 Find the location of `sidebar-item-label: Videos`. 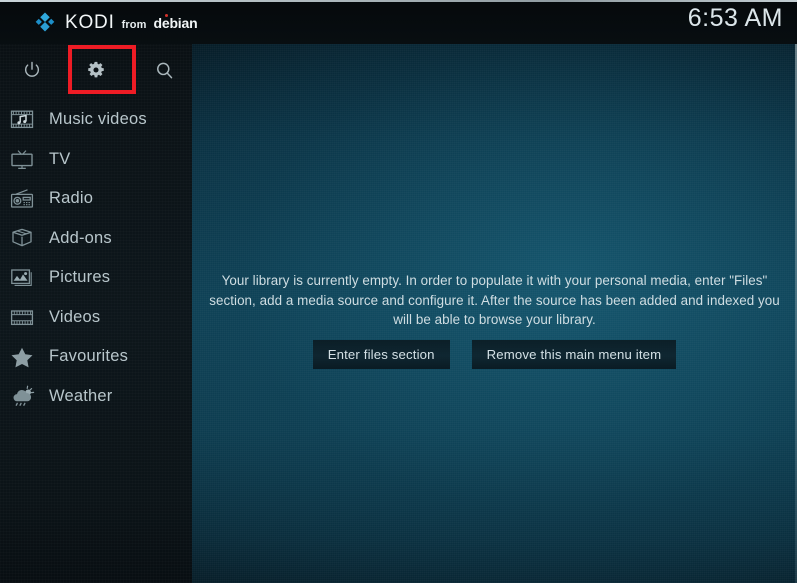

sidebar-item-label: Videos is located at coordinates (75, 316).